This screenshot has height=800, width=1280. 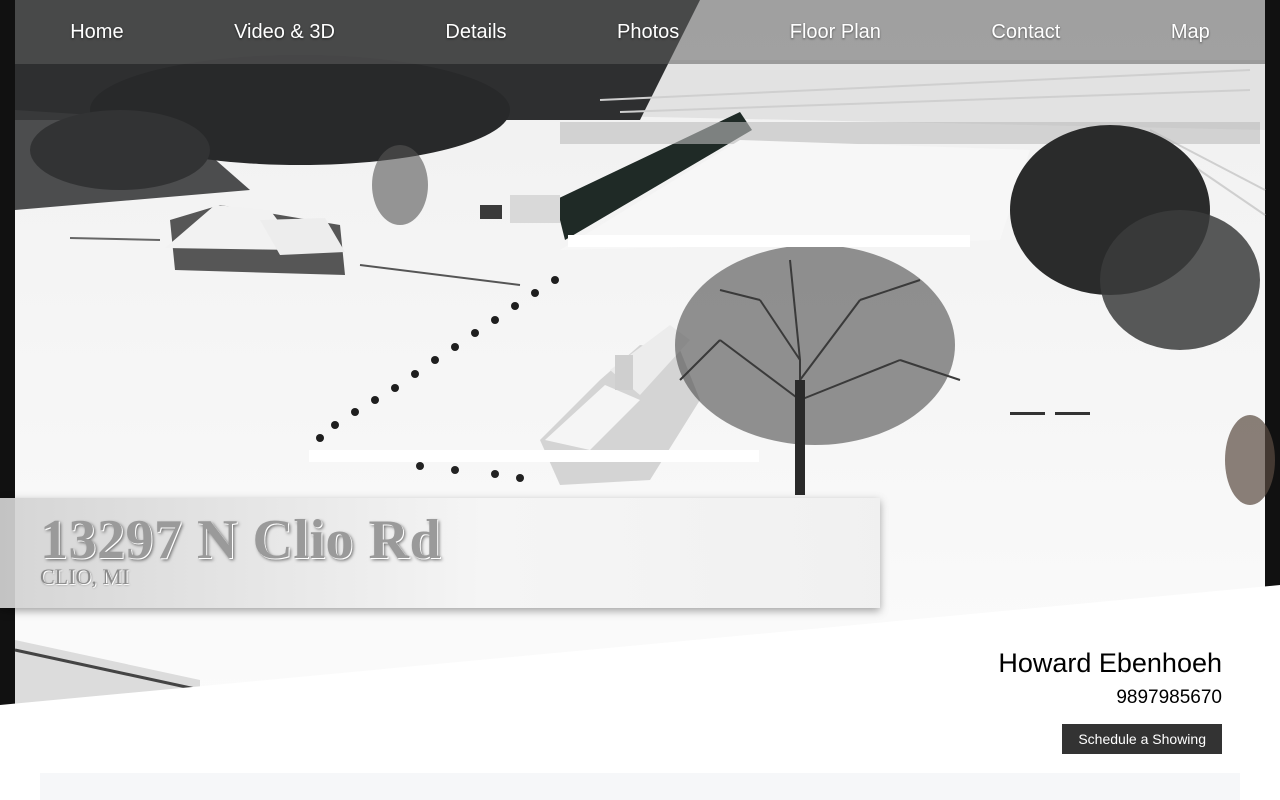 I want to click on schedule-showing-button: Schedule a Showing, so click(x=1142, y=739).